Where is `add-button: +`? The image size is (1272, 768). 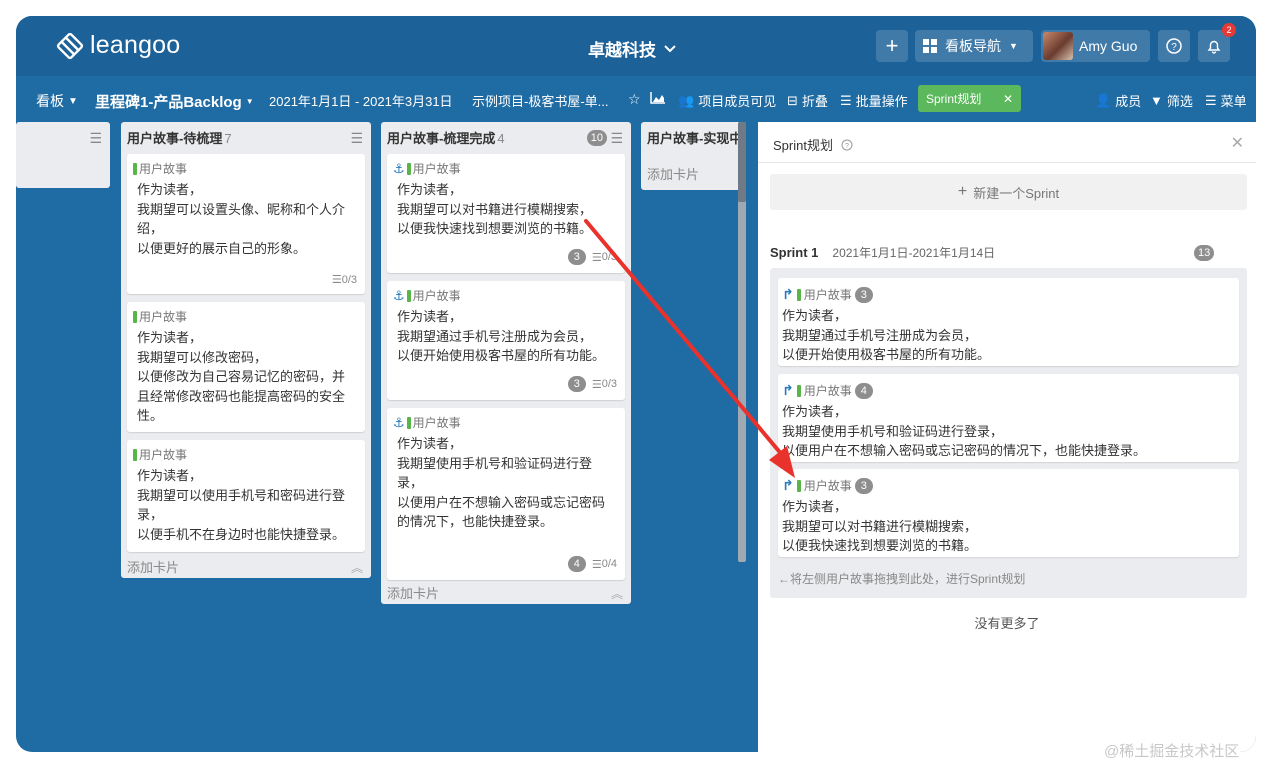
add-button: + is located at coordinates (892, 46).